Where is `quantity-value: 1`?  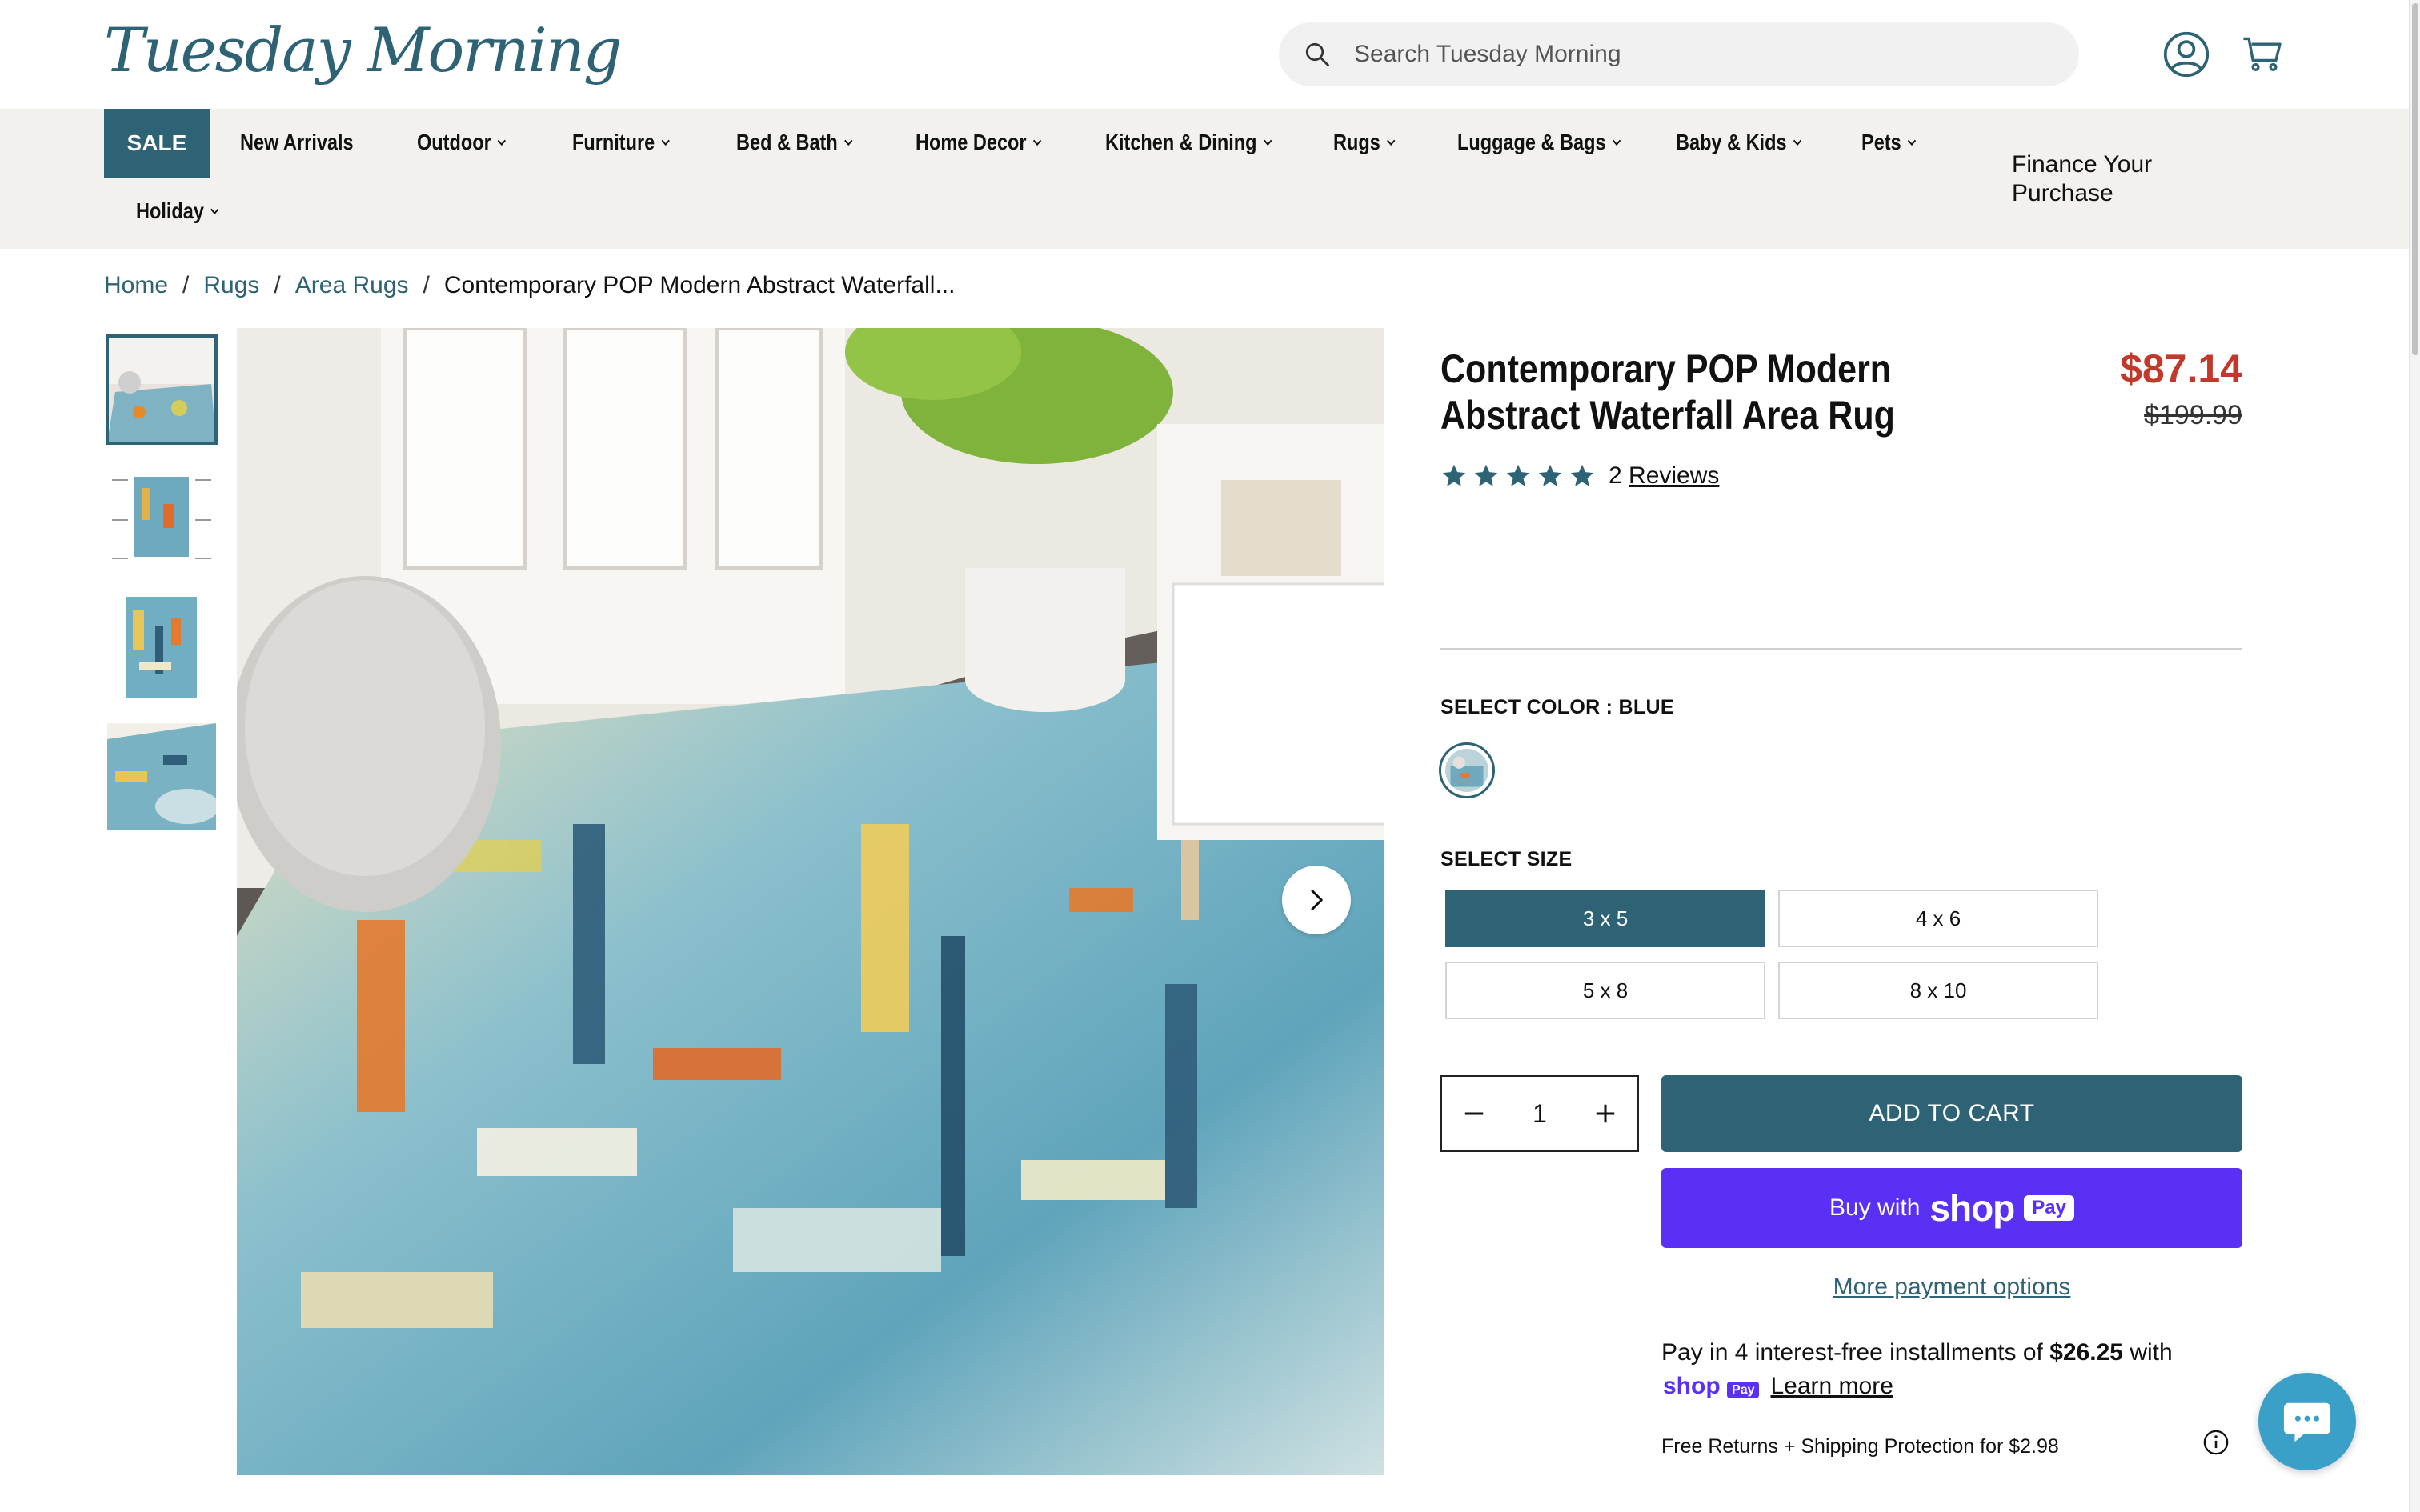 quantity-value: 1 is located at coordinates (1540, 1114).